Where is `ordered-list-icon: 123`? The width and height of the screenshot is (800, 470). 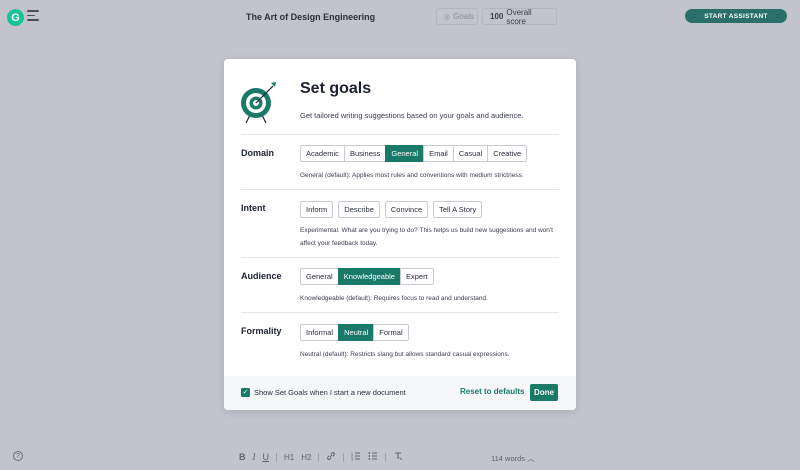 ordered-list-icon: 123 is located at coordinates (356, 457).